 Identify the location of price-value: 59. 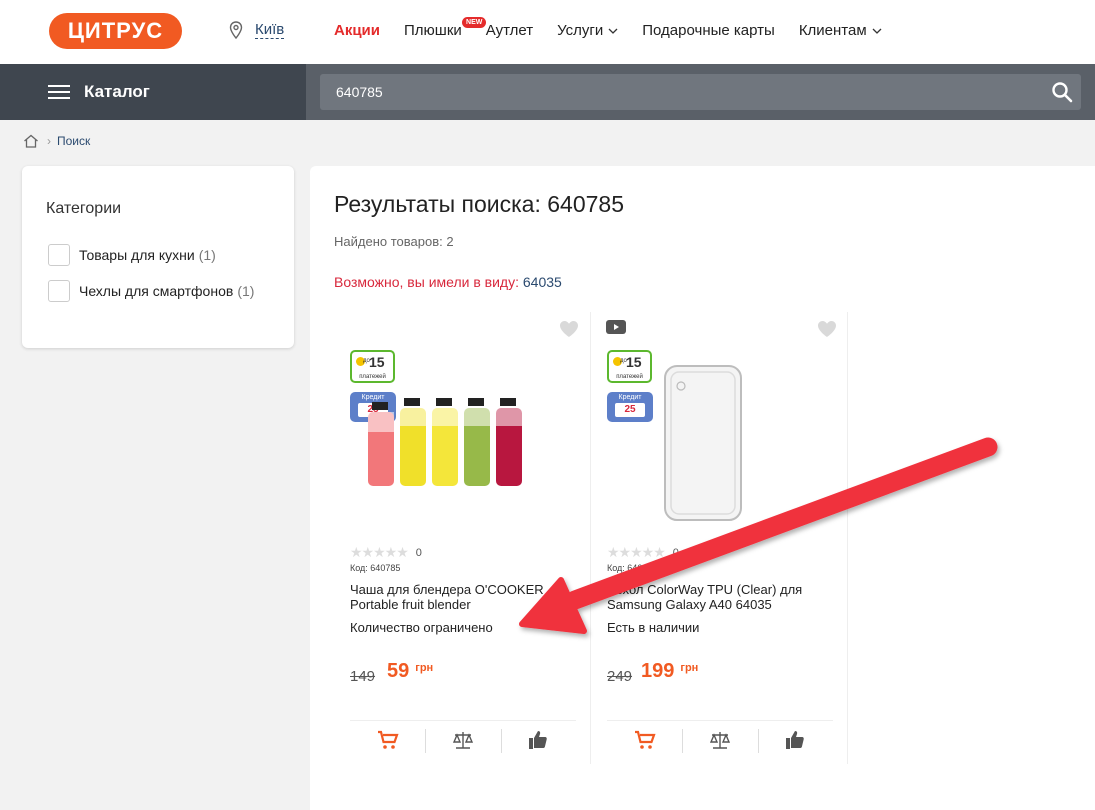
(398, 671).